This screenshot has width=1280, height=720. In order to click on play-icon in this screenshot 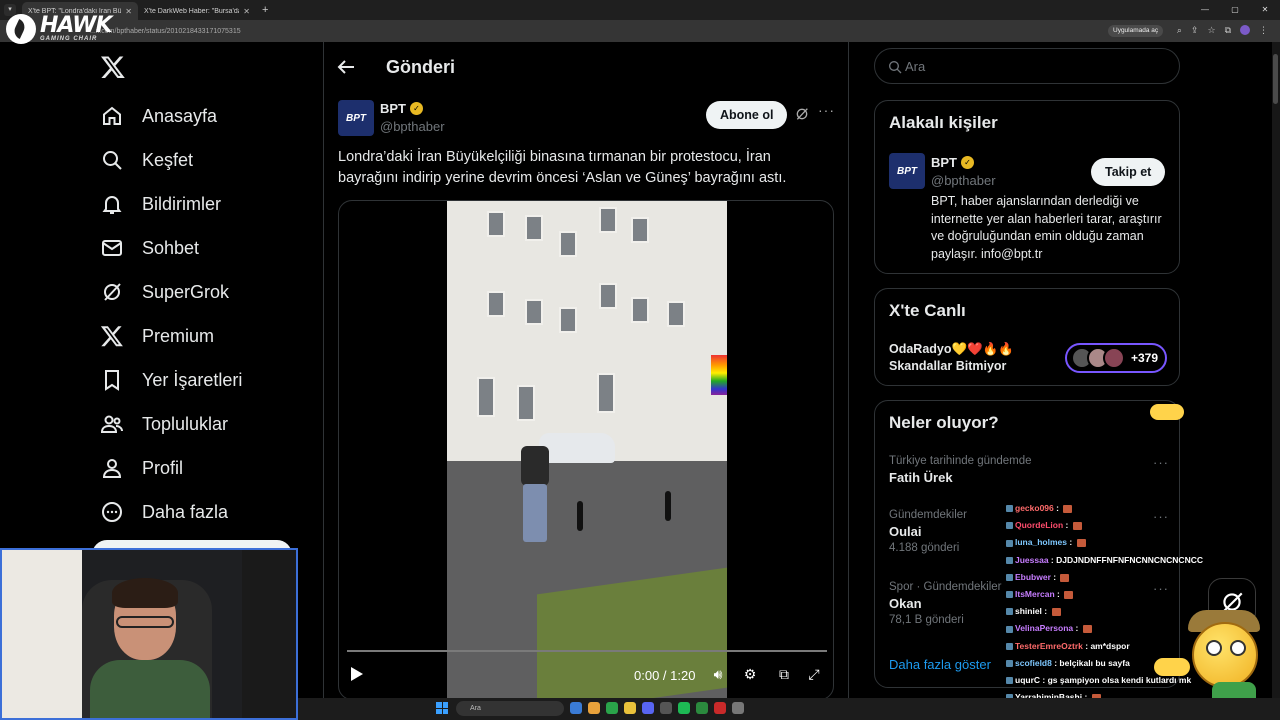, I will do `click(357, 674)`.